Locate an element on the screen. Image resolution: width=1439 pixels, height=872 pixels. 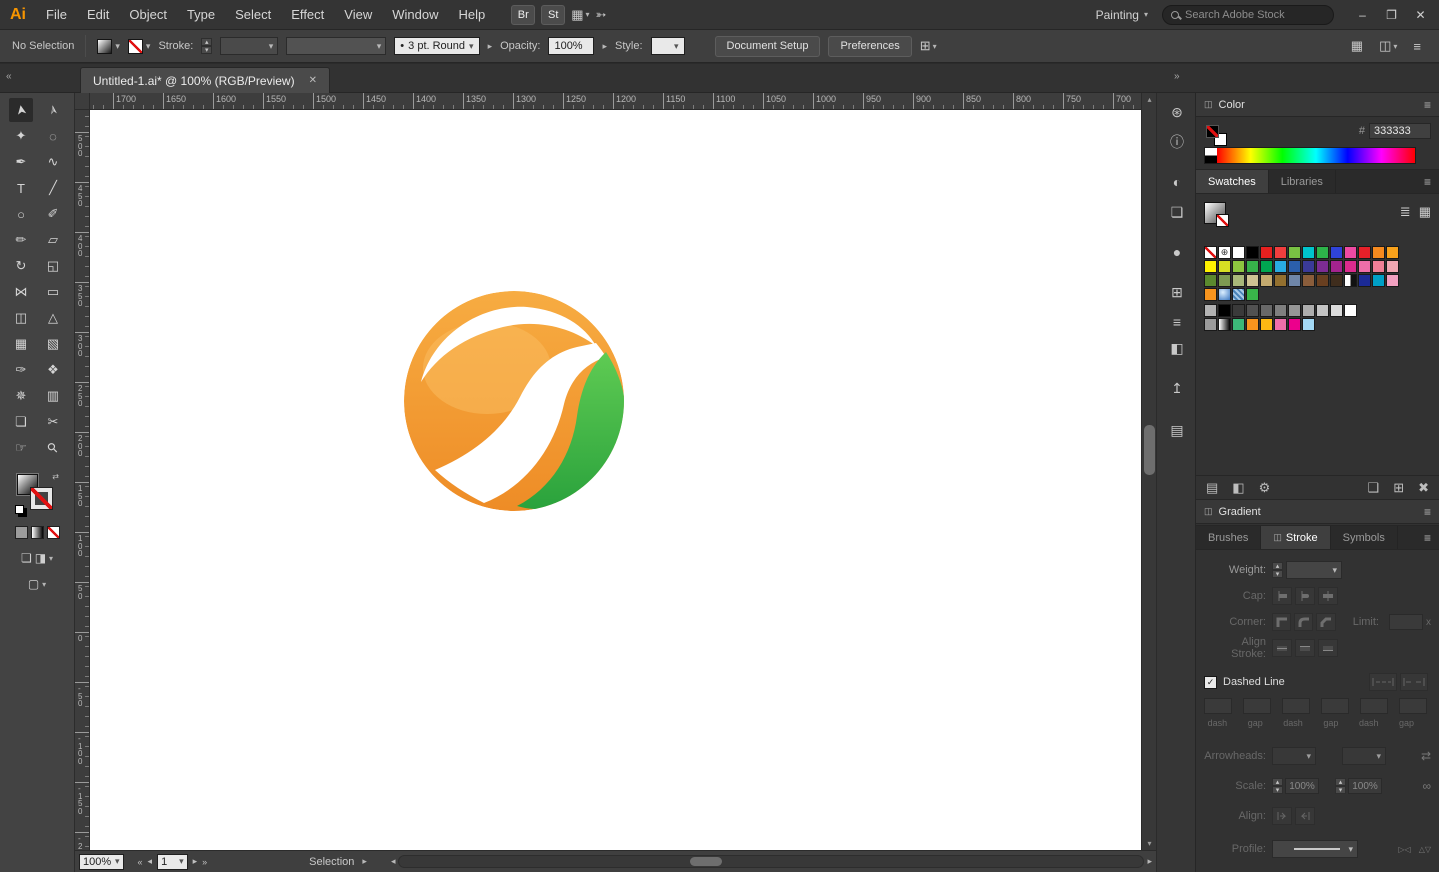
minimize-button: – is located at coordinates (1362, 15).